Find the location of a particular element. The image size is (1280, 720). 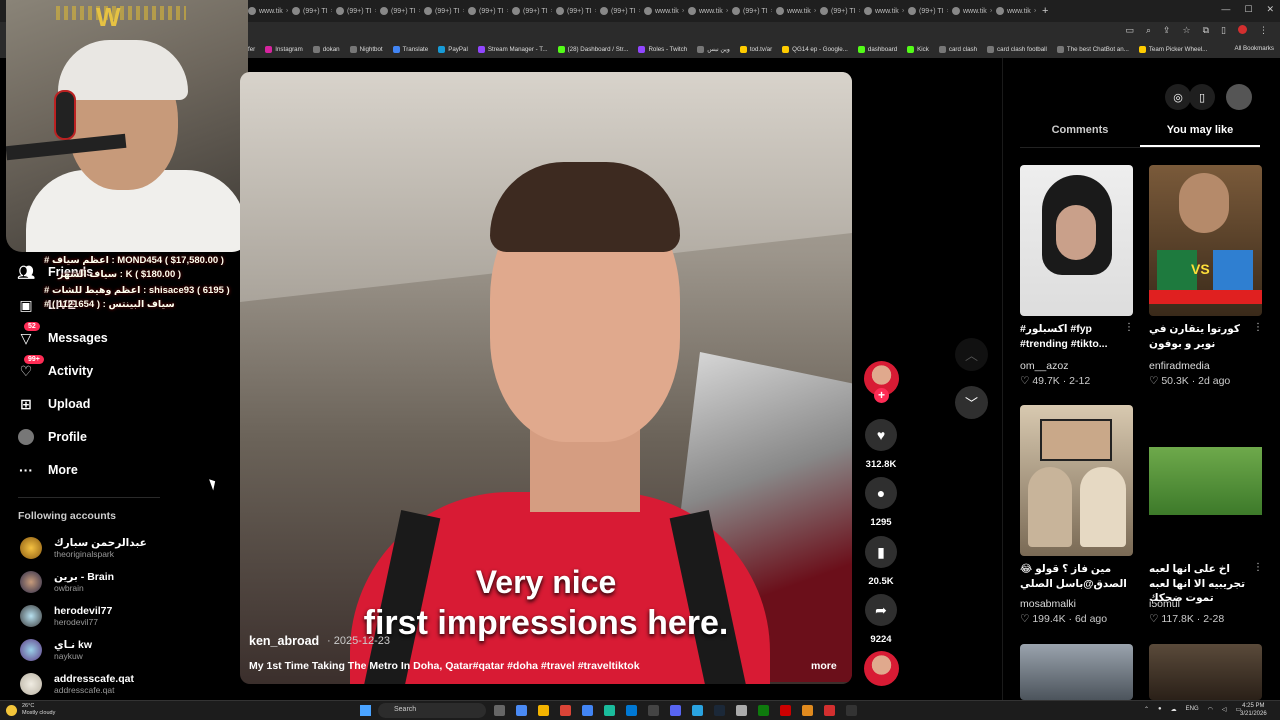

tab-you-may-like: You may like is located at coordinates (1200, 135).